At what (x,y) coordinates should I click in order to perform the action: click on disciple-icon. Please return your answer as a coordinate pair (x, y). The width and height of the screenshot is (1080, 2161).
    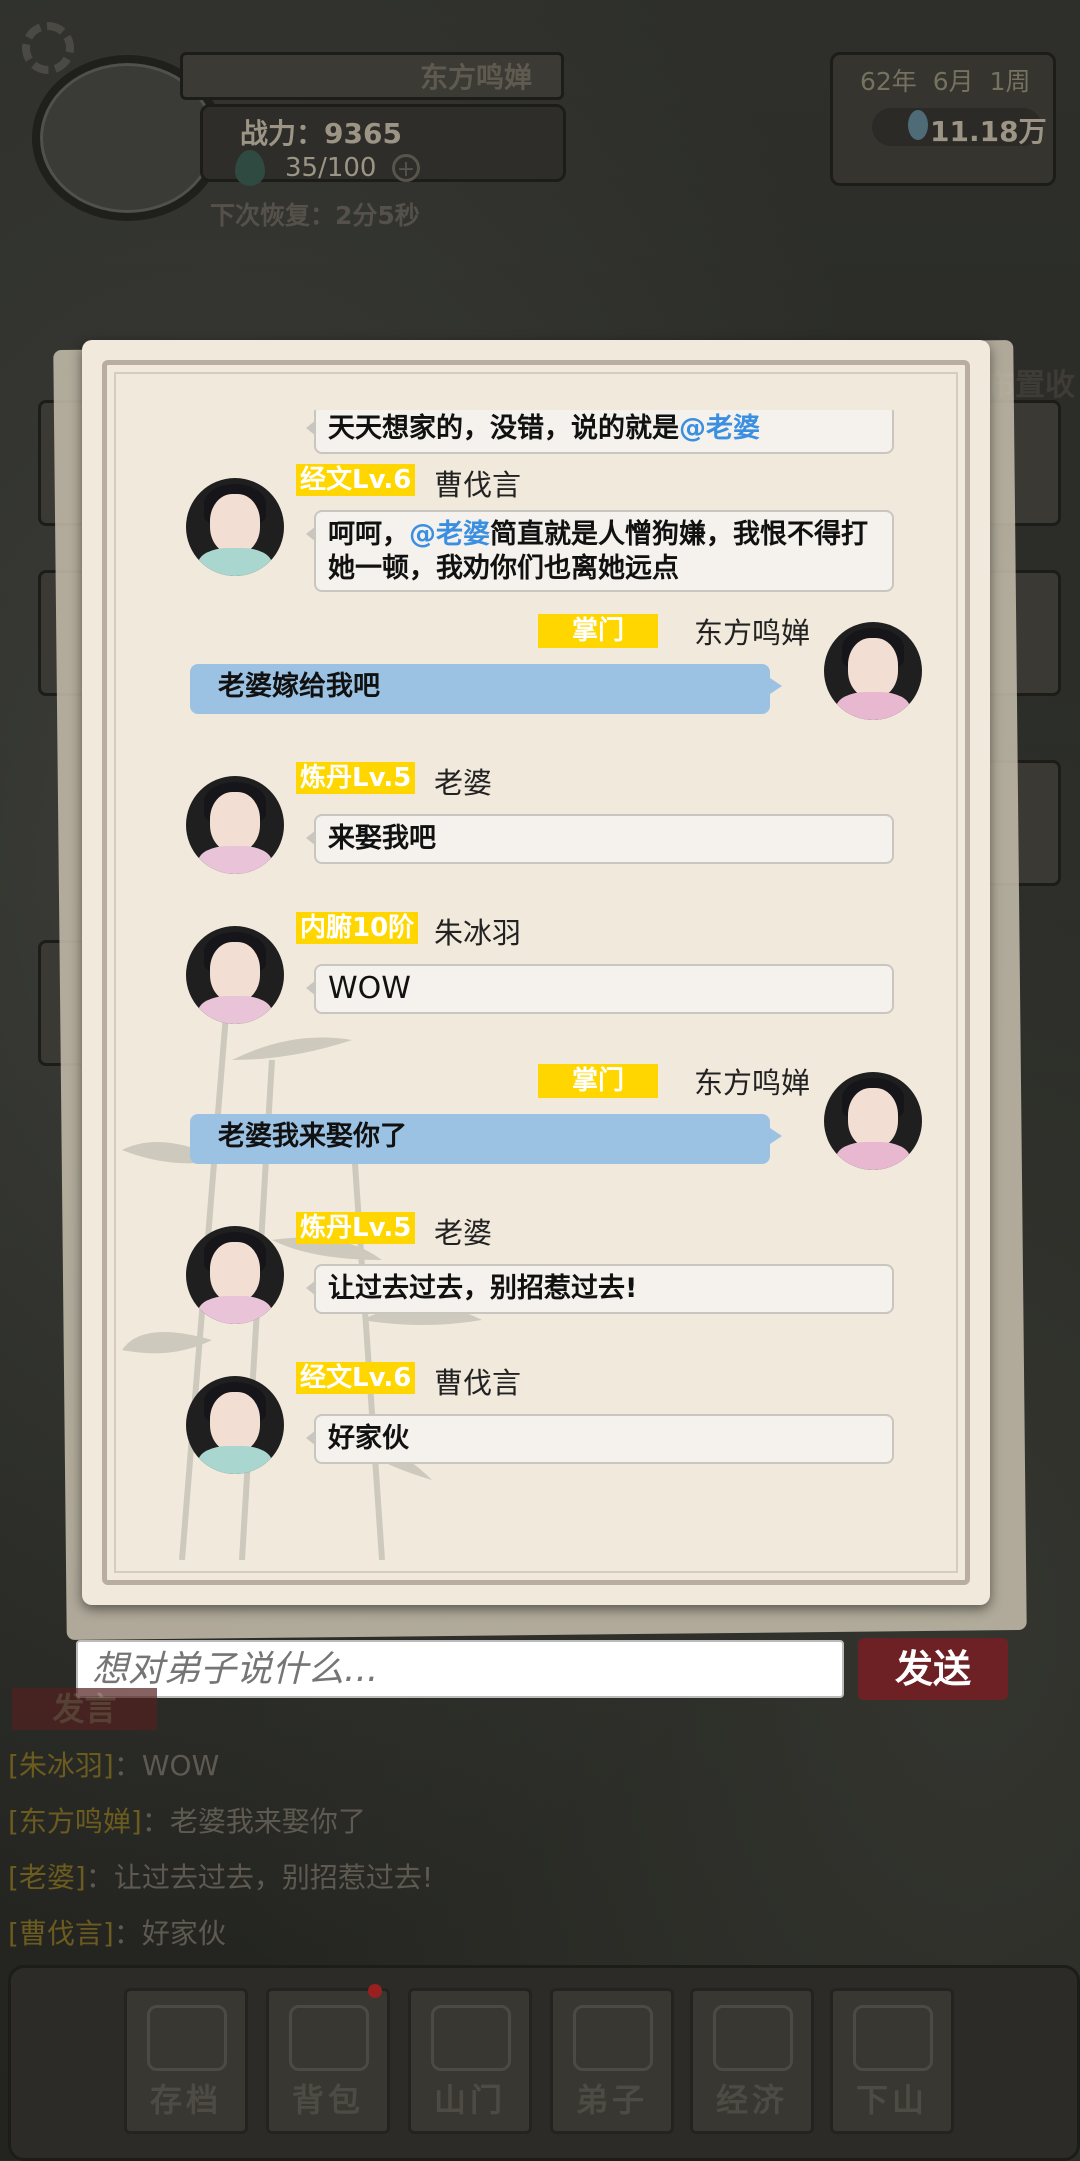
    Looking at the image, I should click on (613, 2038).